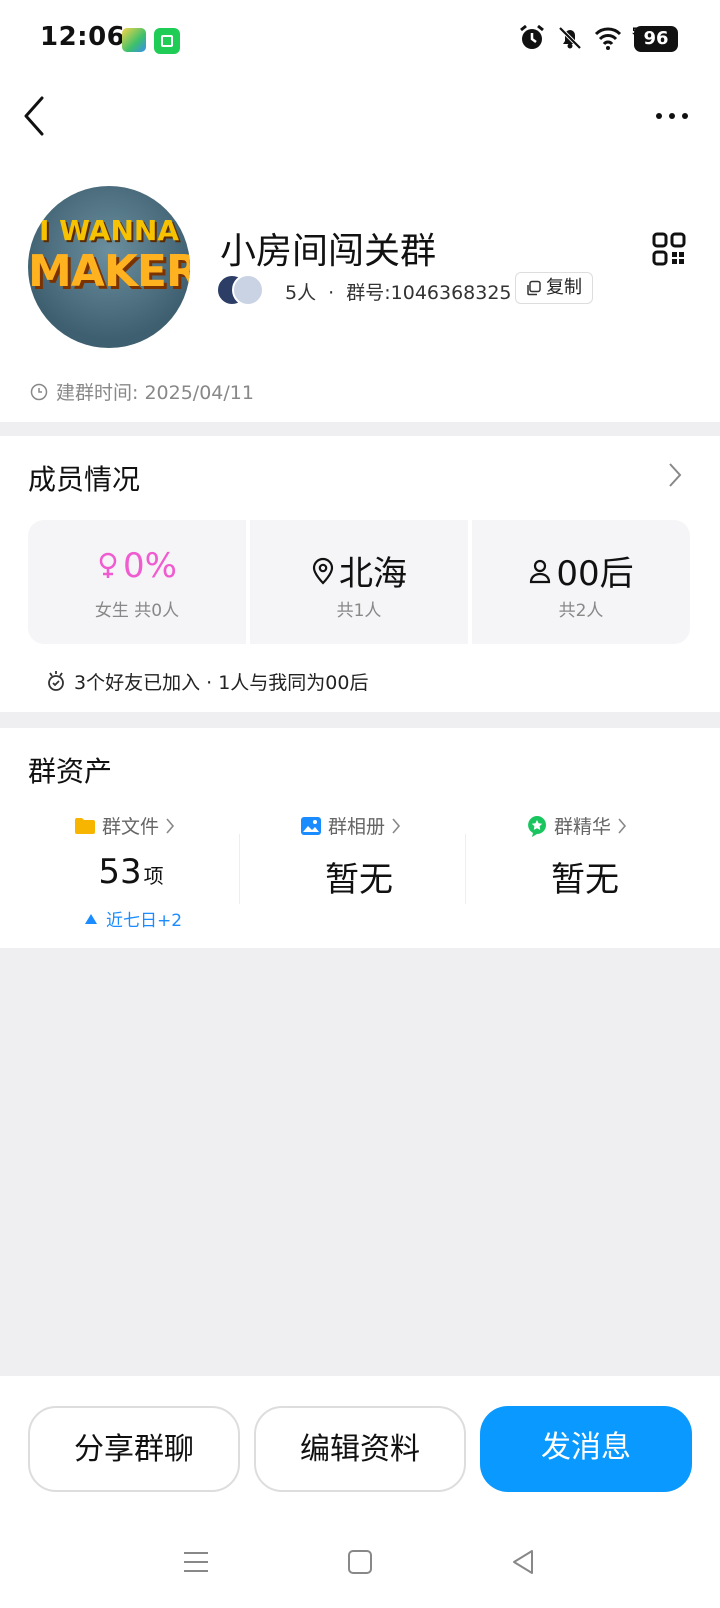  Describe the element at coordinates (532, 36) in the screenshot. I see `alarm-icon` at that location.